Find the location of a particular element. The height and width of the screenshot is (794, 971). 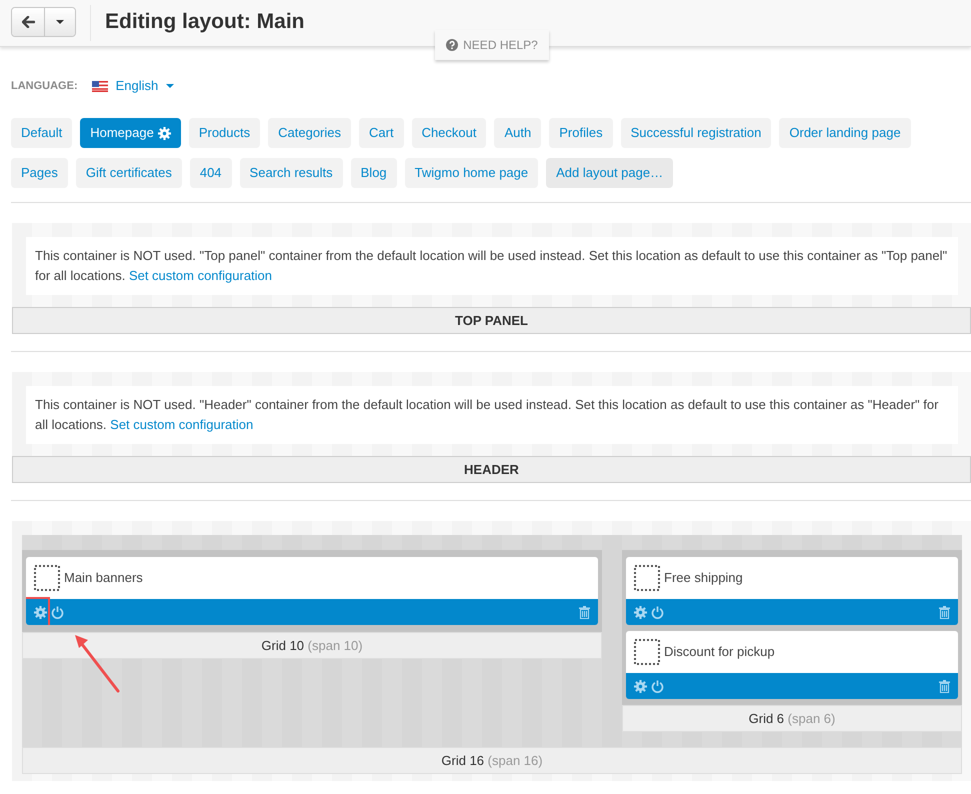

page-tab: Default is located at coordinates (41, 133).